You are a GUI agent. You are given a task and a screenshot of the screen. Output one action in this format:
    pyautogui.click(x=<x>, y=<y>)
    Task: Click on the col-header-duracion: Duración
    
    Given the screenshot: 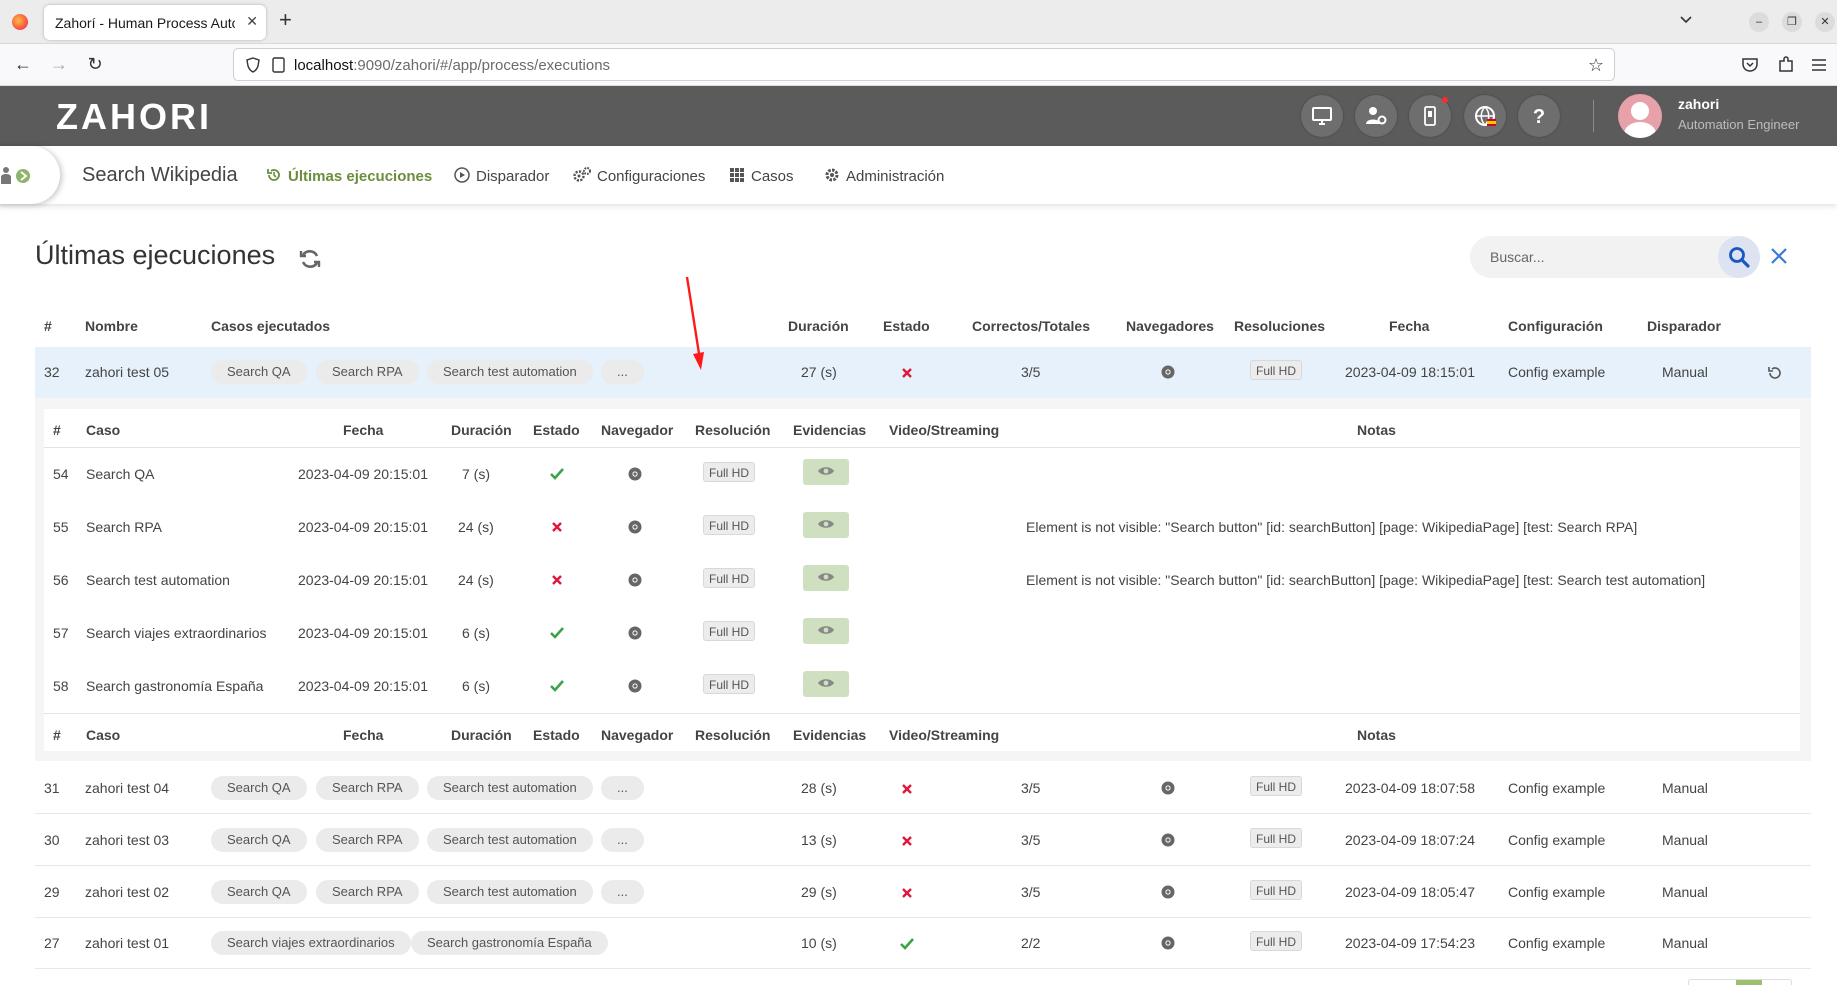 What is the action you would take?
    pyautogui.click(x=818, y=326)
    